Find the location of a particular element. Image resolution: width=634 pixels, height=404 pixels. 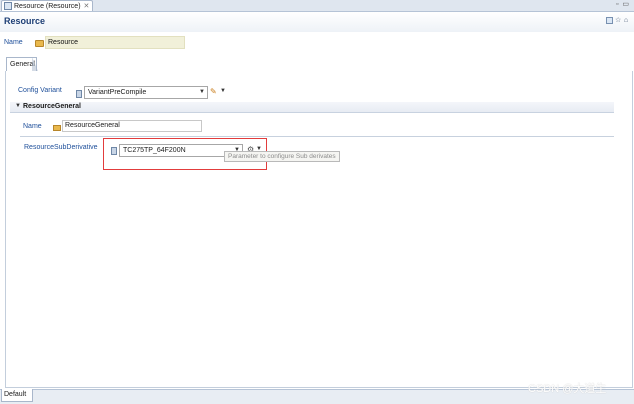

name-label: Name is located at coordinates (13, 42).